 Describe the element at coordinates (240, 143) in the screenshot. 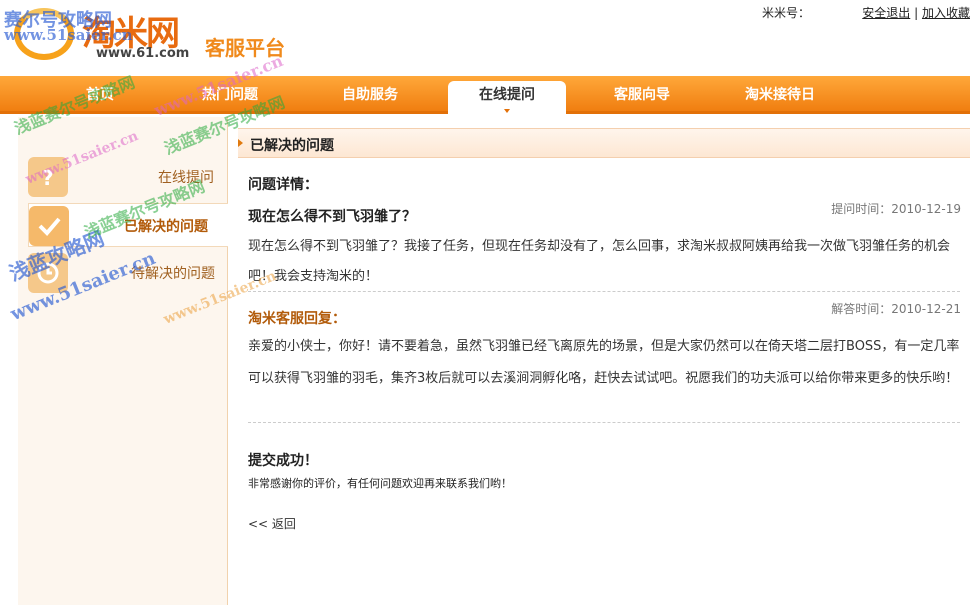

I see `arrow-right-icon` at that location.